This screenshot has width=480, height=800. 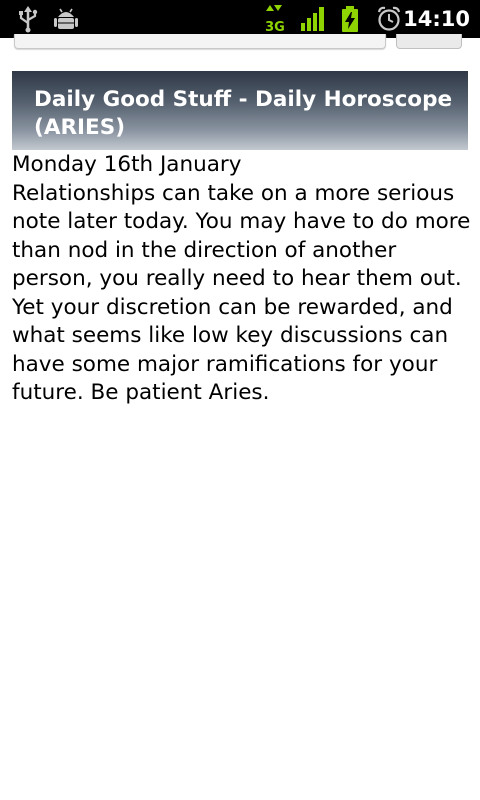 What do you see at coordinates (127, 164) in the screenshot?
I see `horoscope-date: Monday 16th January` at bounding box center [127, 164].